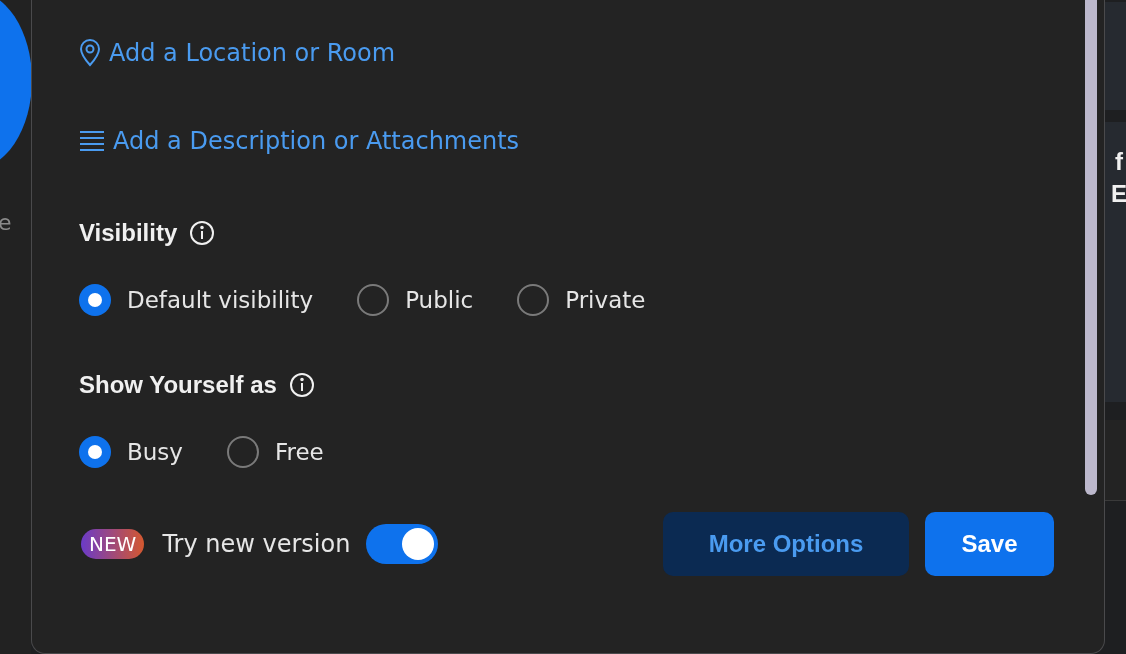 Image resolution: width=1126 pixels, height=654 pixels. Describe the element at coordinates (92, 141) in the screenshot. I see `description-lines-icon` at that location.